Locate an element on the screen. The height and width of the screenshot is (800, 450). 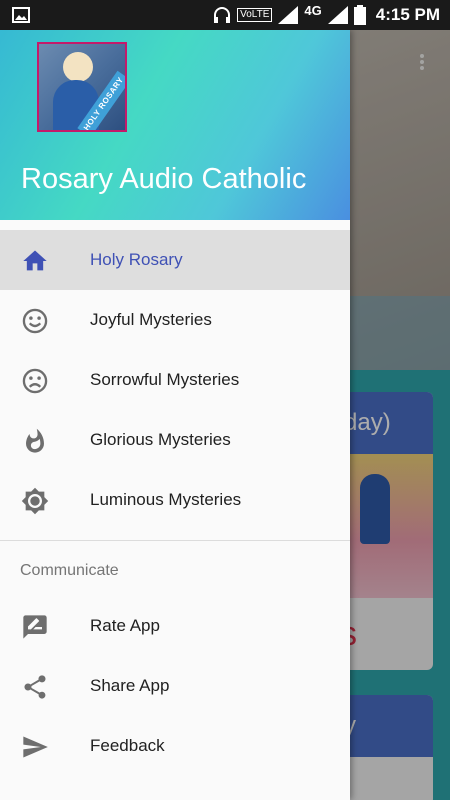
menu-item-label: Rate App is located at coordinates (125, 625).